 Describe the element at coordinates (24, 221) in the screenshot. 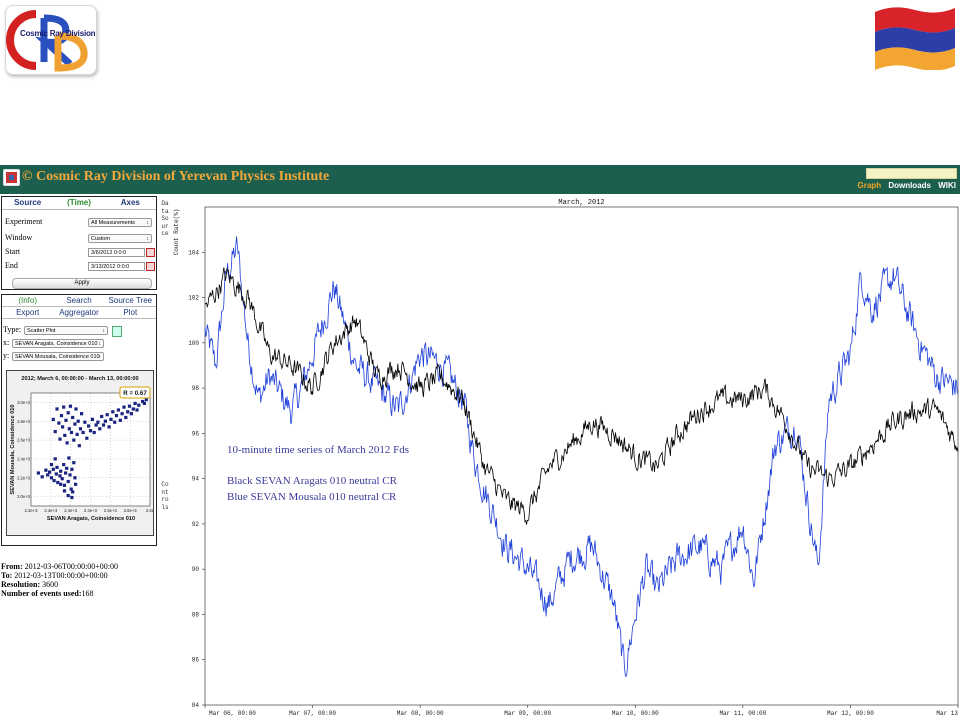

I see `experiment-label: Experiment` at that location.